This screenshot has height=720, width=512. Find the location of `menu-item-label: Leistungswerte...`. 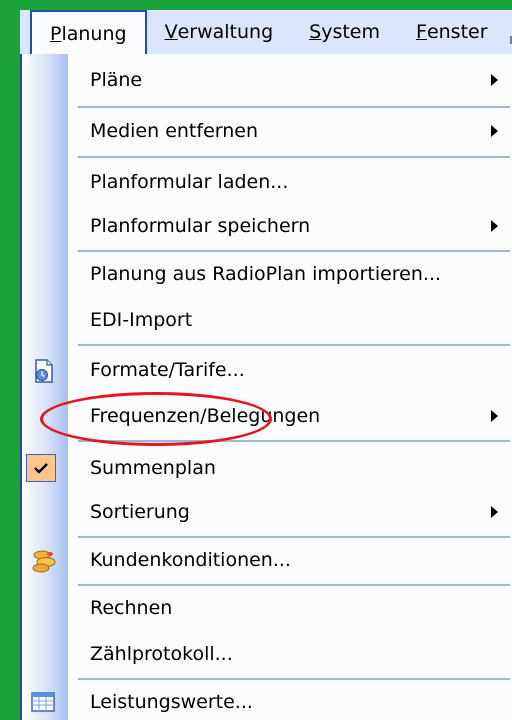

menu-item-label: Leistungswerte... is located at coordinates (171, 702).